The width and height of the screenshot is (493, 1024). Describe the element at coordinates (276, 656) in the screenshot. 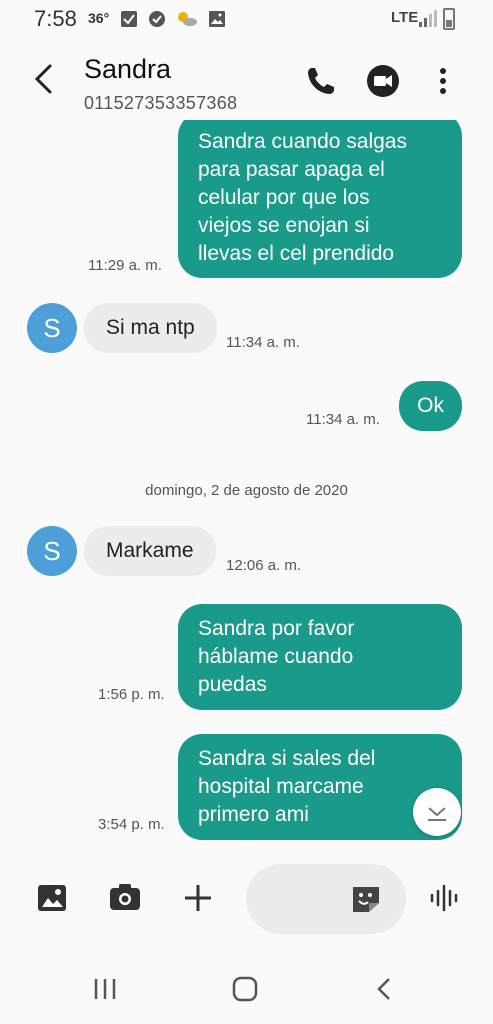

I see `message-text-line: háblame cuando` at that location.